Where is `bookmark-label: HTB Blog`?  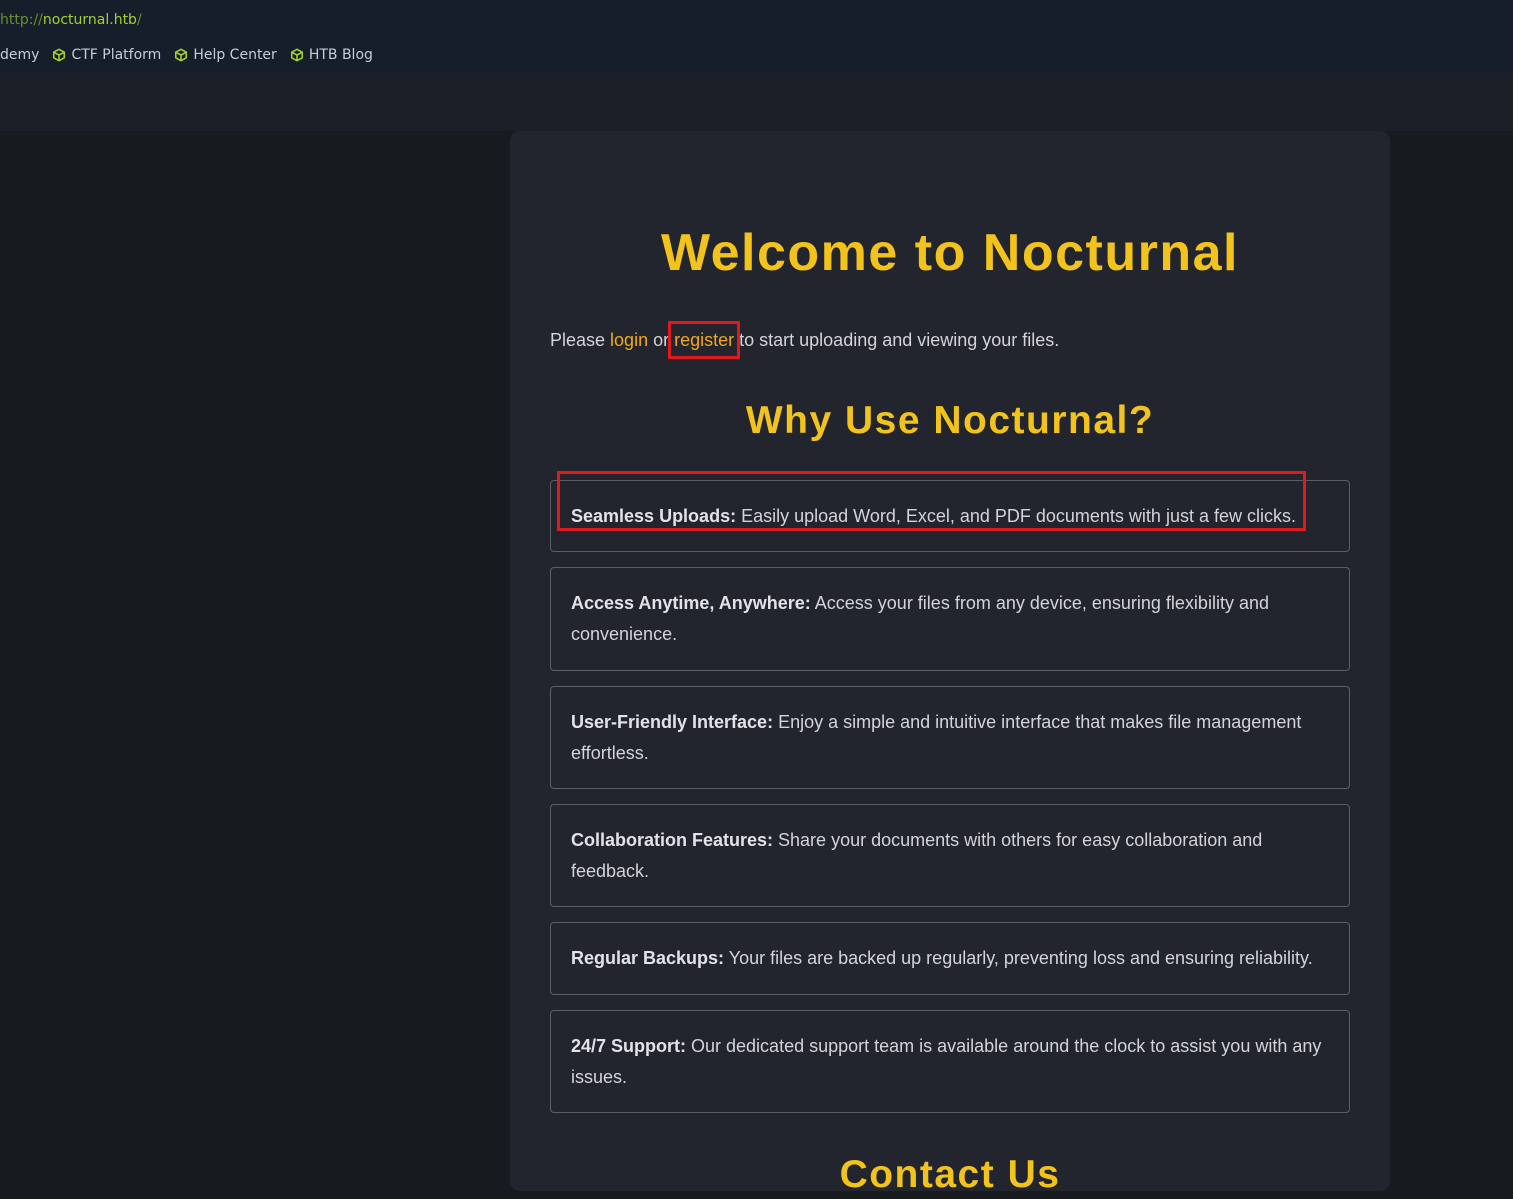
bookmark-label: HTB Blog is located at coordinates (340, 55).